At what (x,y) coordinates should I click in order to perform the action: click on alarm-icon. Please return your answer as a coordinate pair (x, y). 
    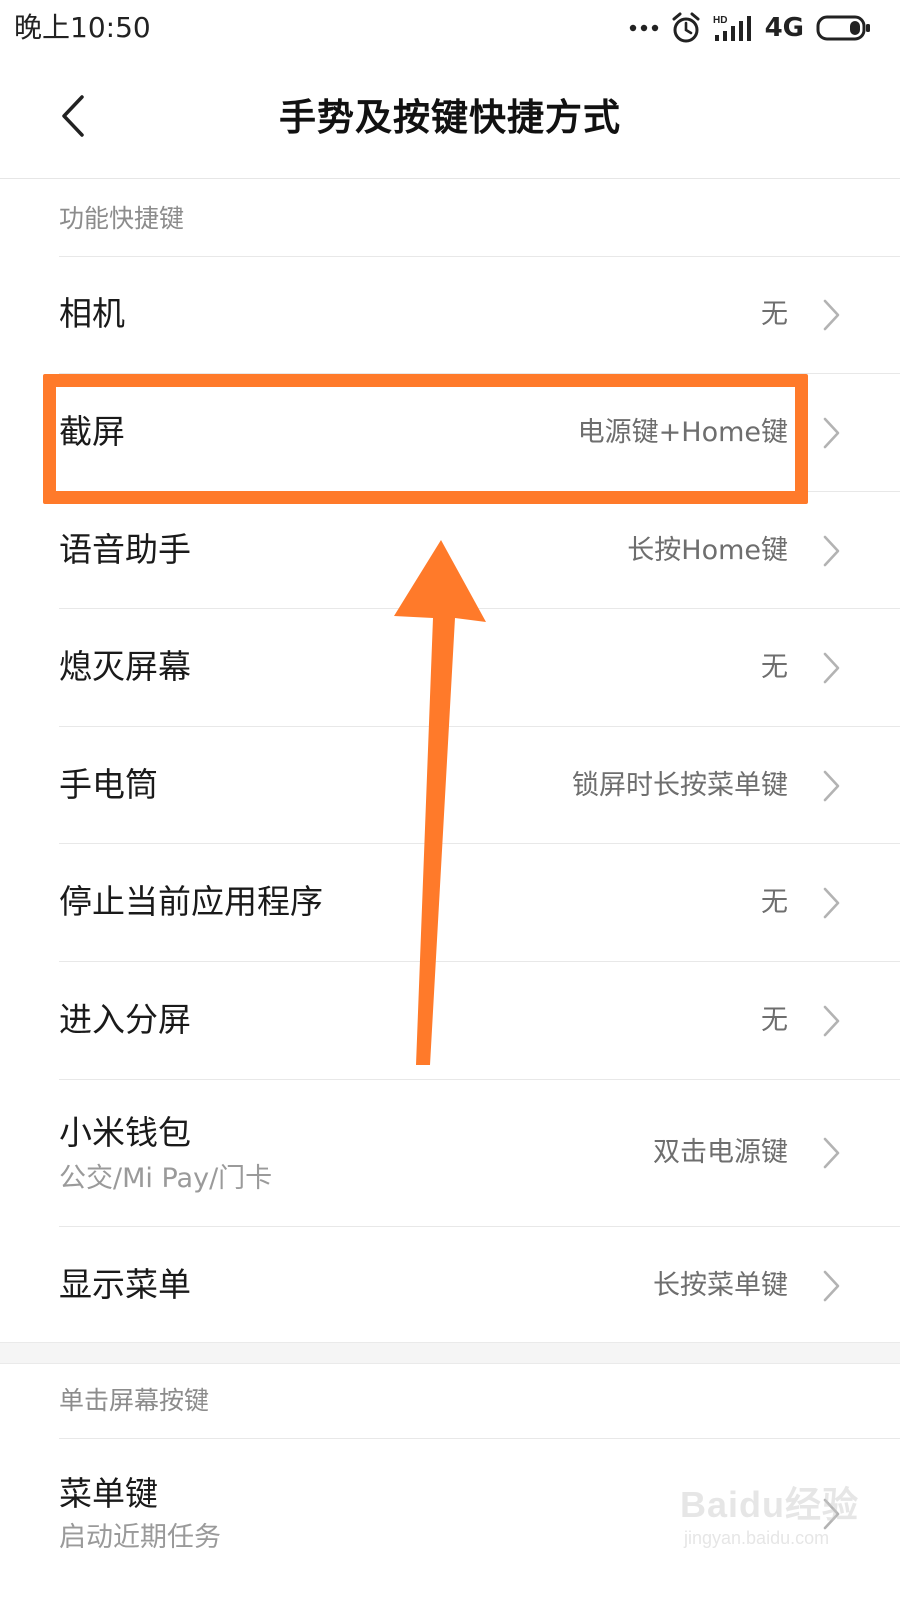
    Looking at the image, I should click on (686, 28).